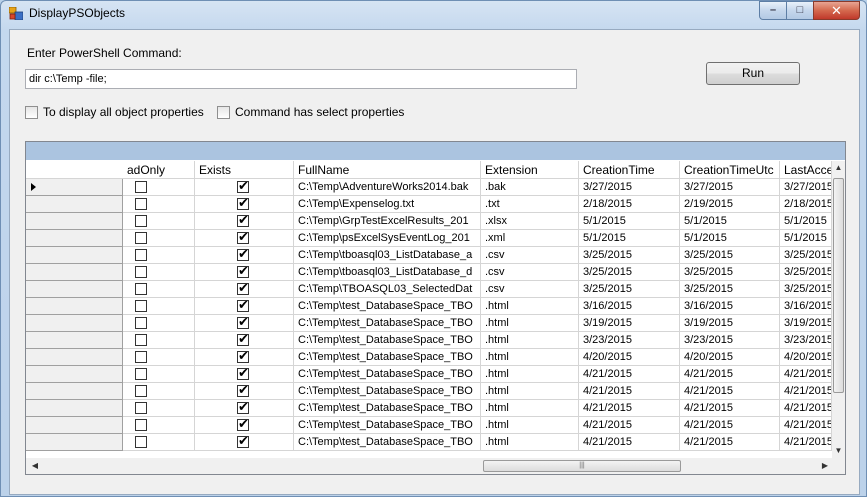 The width and height of the screenshot is (867, 497). Describe the element at coordinates (530, 170) in the screenshot. I see `column-header: Extension` at that location.